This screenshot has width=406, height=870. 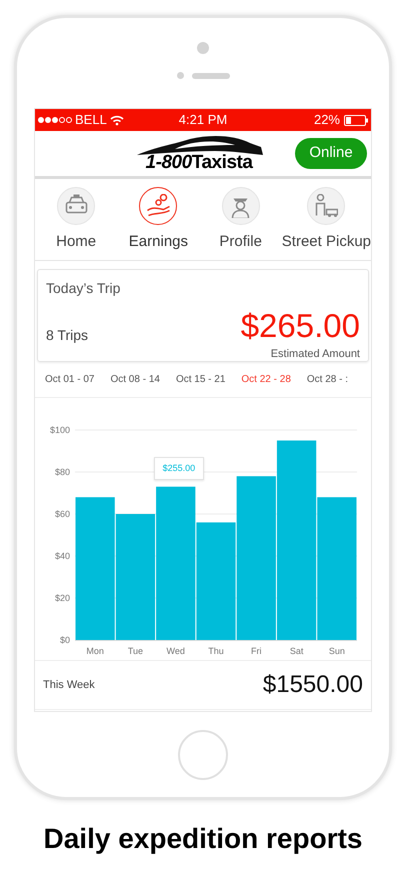 I want to click on axis-label: Sun, so click(x=336, y=651).